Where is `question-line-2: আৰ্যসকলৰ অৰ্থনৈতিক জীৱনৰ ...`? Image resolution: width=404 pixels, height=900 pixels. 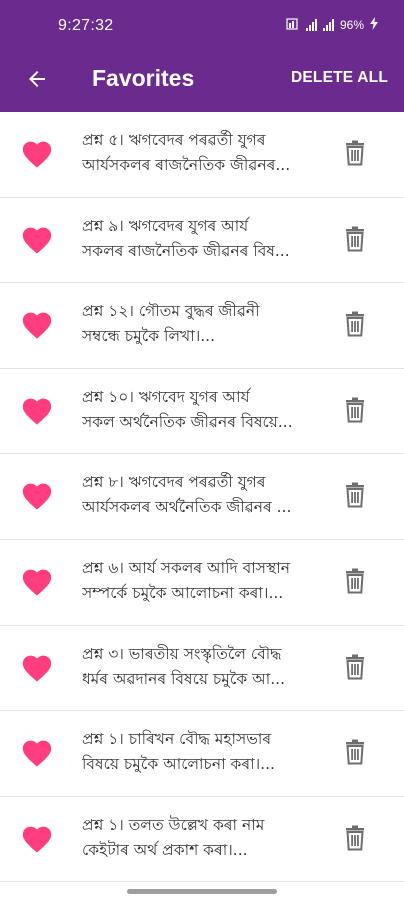 question-line-2: আৰ্যসকলৰ অৰ্থনৈতিক জীৱনৰ ... is located at coordinates (187, 507).